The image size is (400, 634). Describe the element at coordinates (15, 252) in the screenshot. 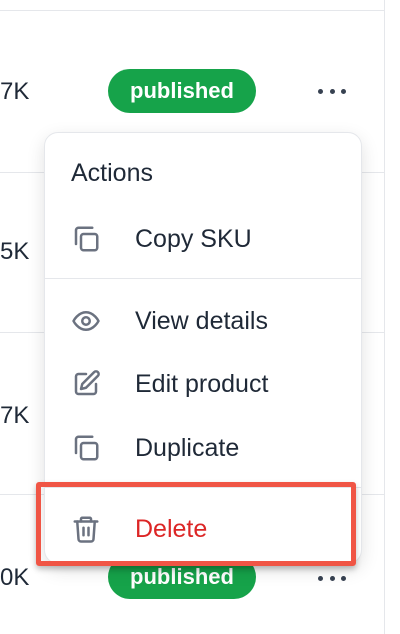

I see `table-cell-value: 5K` at that location.